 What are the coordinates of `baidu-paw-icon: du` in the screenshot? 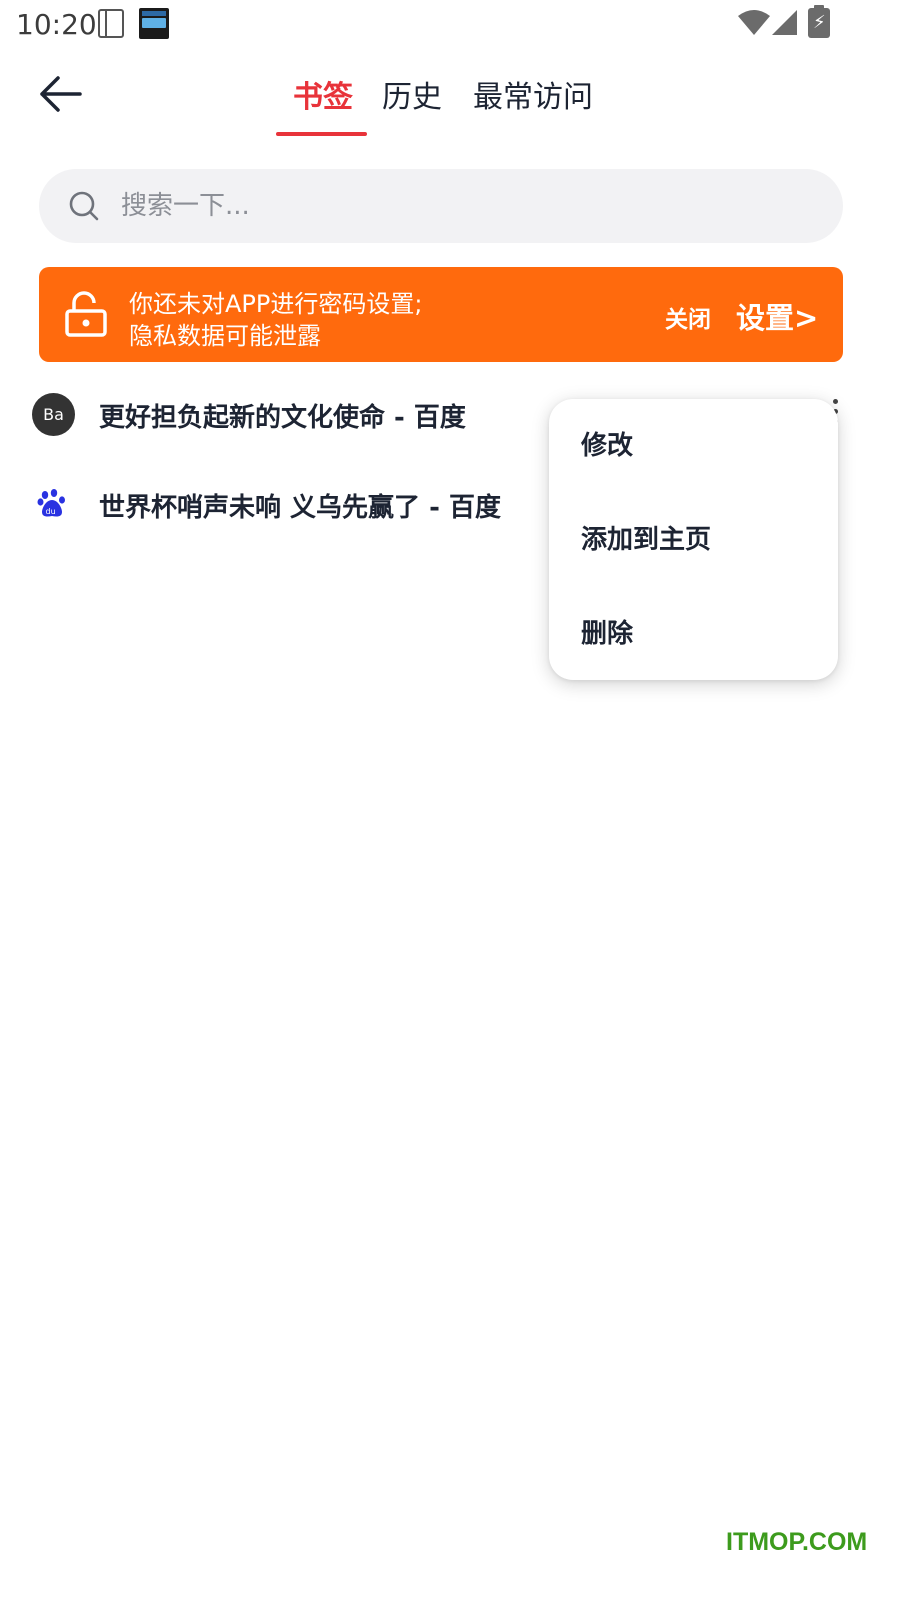 It's located at (51, 503).